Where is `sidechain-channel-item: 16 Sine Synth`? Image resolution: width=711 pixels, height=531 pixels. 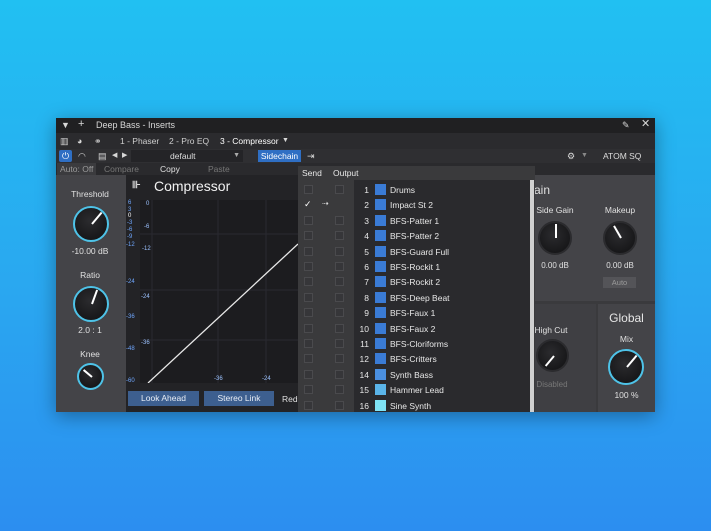 sidechain-channel-item: 16 Sine Synth is located at coordinates (442, 405).